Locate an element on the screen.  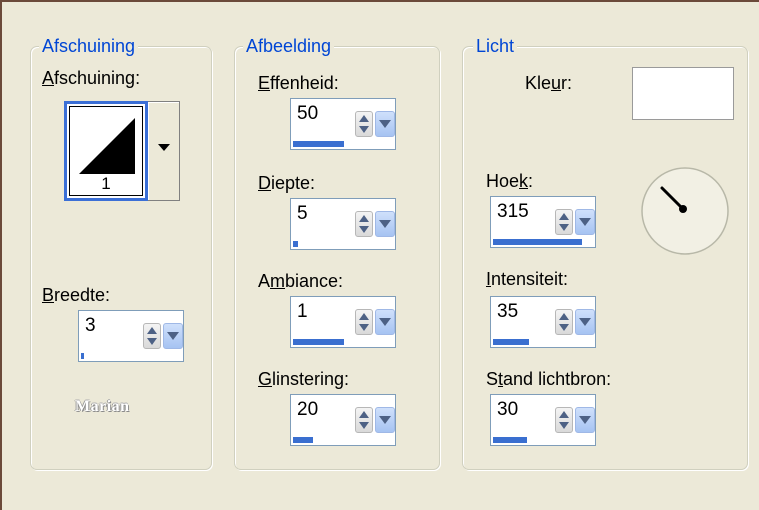
smoothness-spin-arrows is located at coordinates (375, 124).